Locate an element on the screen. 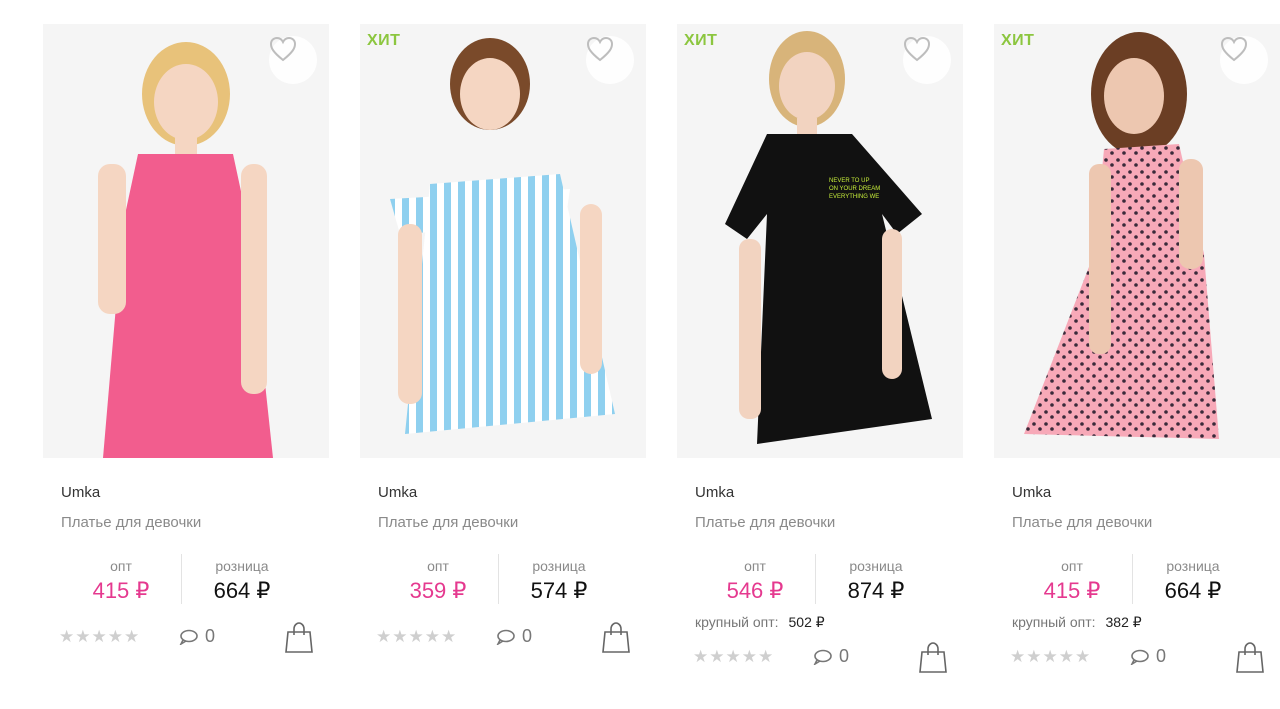 This screenshot has width=1280, height=709. svg-text: NEVER TO UP is located at coordinates (849, 181).